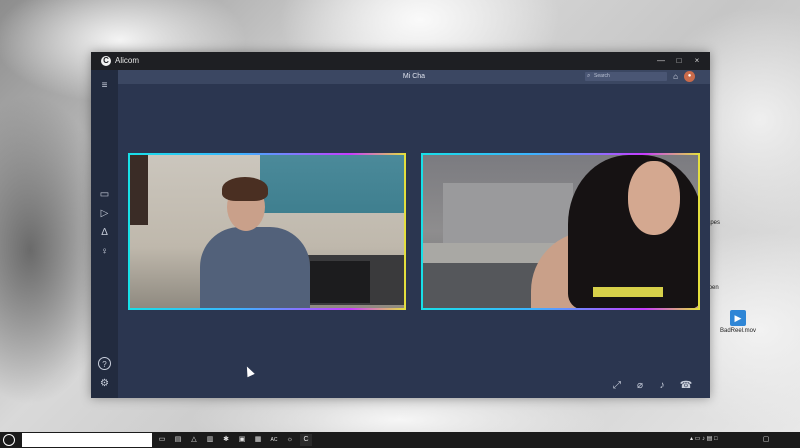 The width and height of the screenshot is (800, 448). What do you see at coordinates (104, 383) in the screenshot?
I see `settings-icon: ⚙` at bounding box center [104, 383].